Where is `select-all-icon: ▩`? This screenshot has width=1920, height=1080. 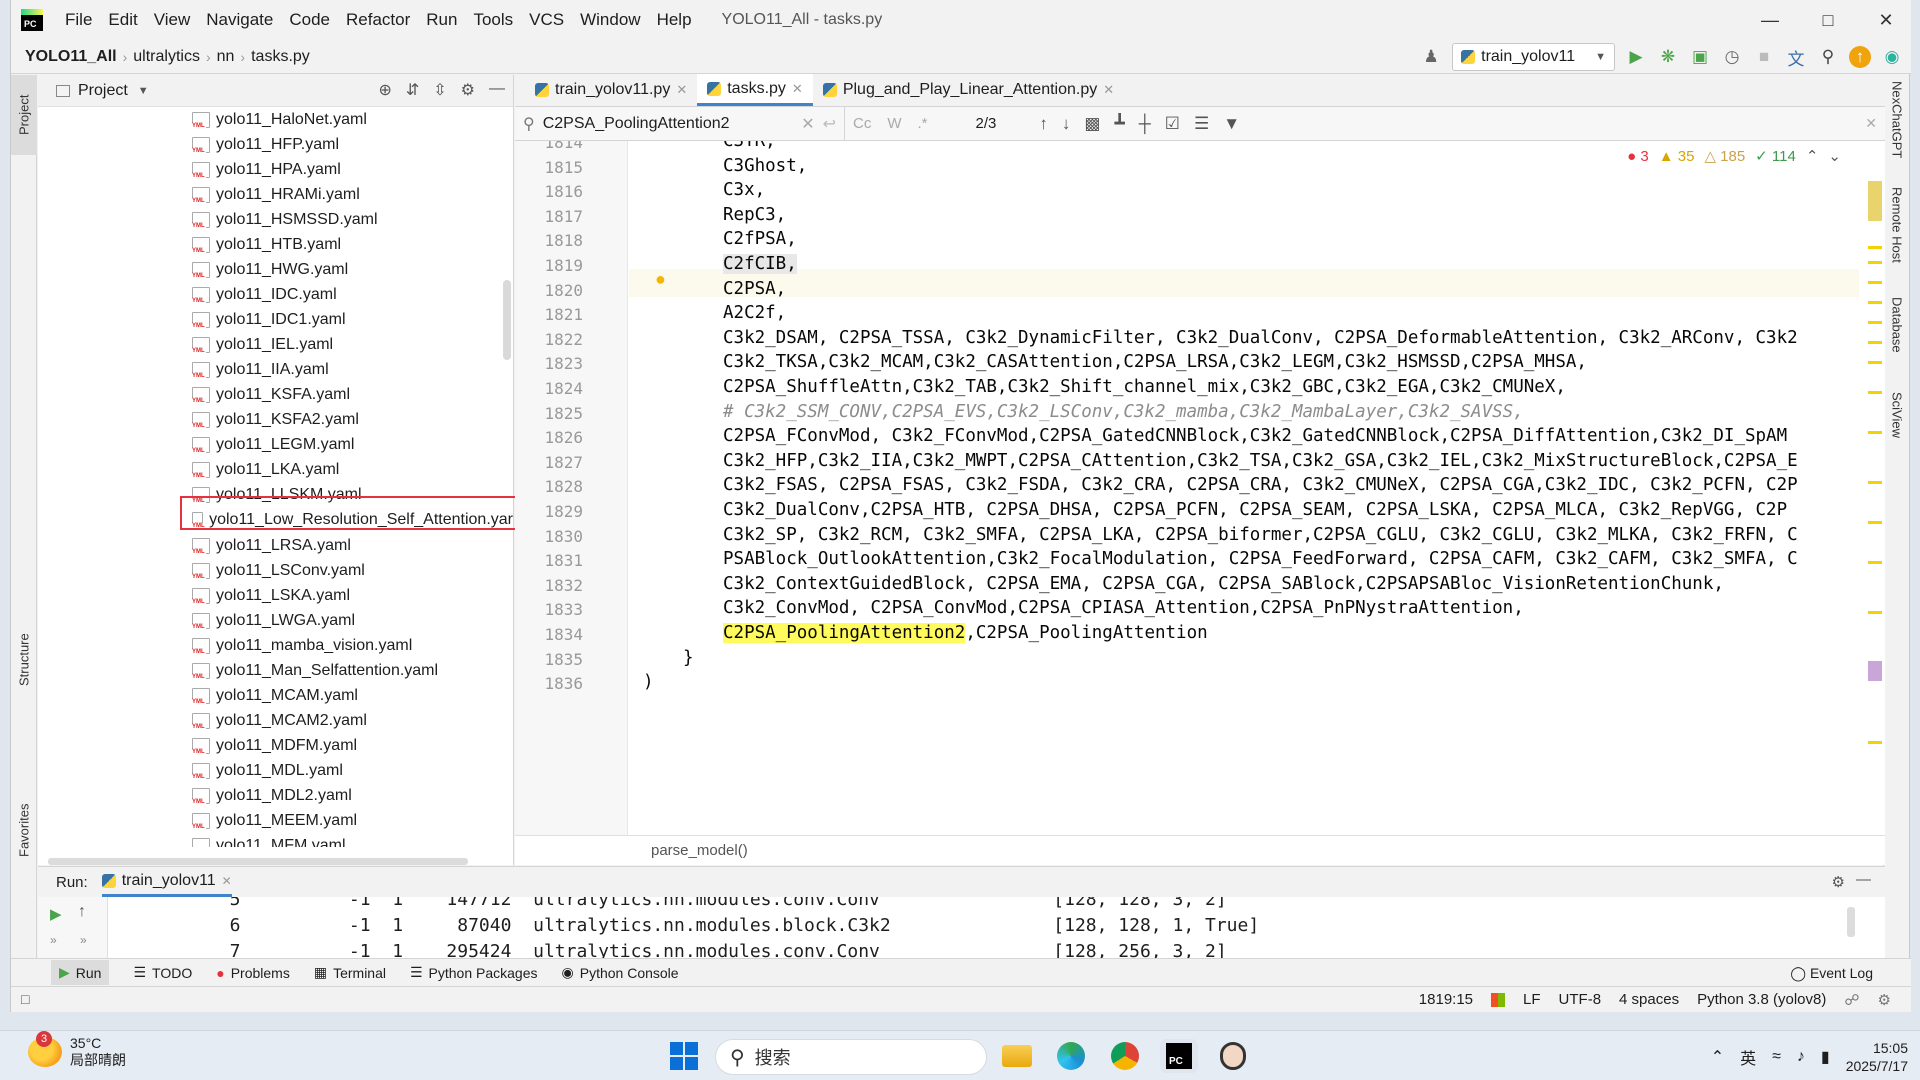 select-all-icon: ▩ is located at coordinates (1092, 124).